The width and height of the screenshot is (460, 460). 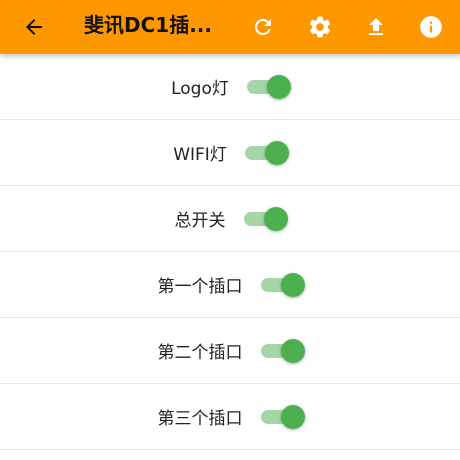 I want to click on list-item-logo-light: Logo灯, so click(x=230, y=87).